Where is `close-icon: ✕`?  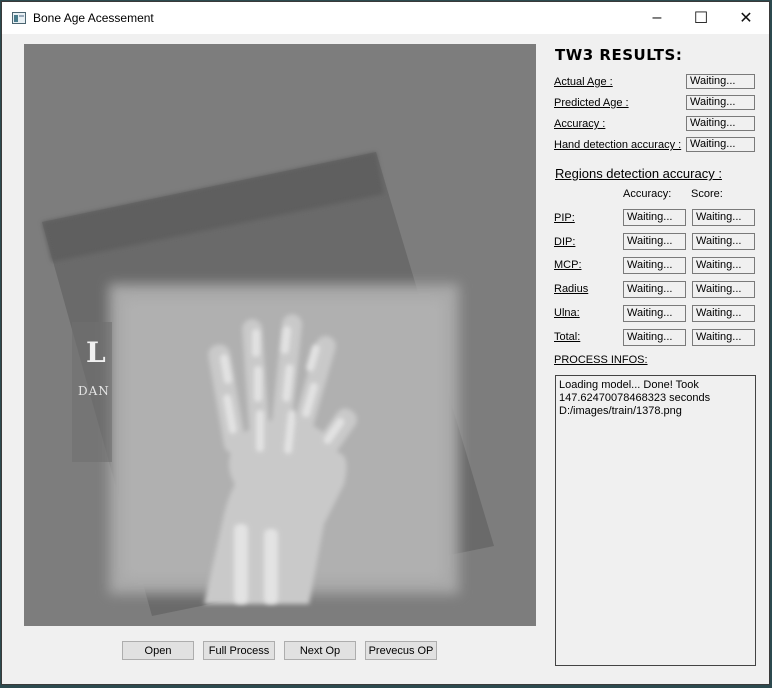 close-icon: ✕ is located at coordinates (746, 18).